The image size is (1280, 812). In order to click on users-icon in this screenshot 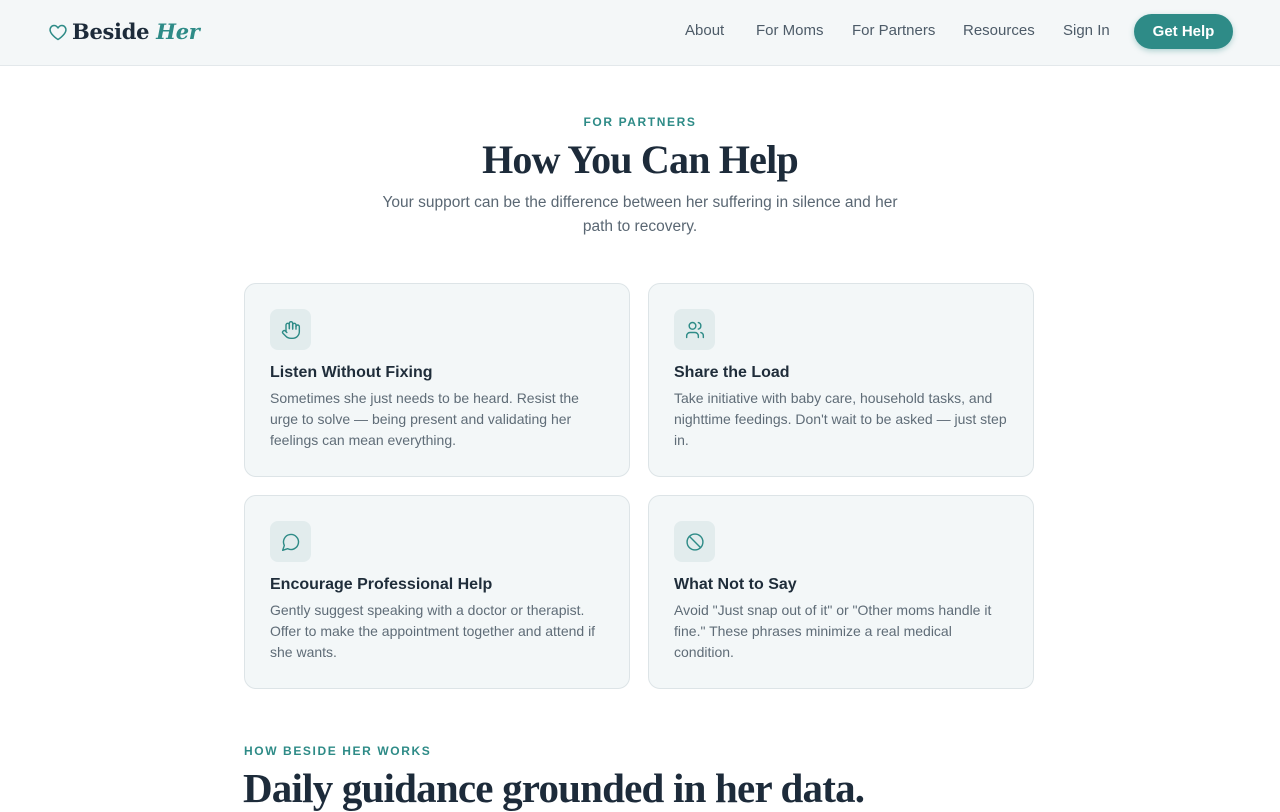, I will do `click(694, 329)`.